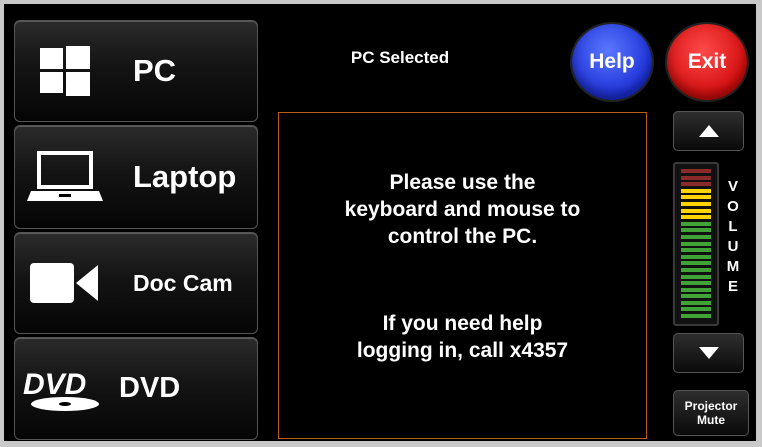  Describe the element at coordinates (733, 226) in the screenshot. I see `volume-letter: L` at that location.